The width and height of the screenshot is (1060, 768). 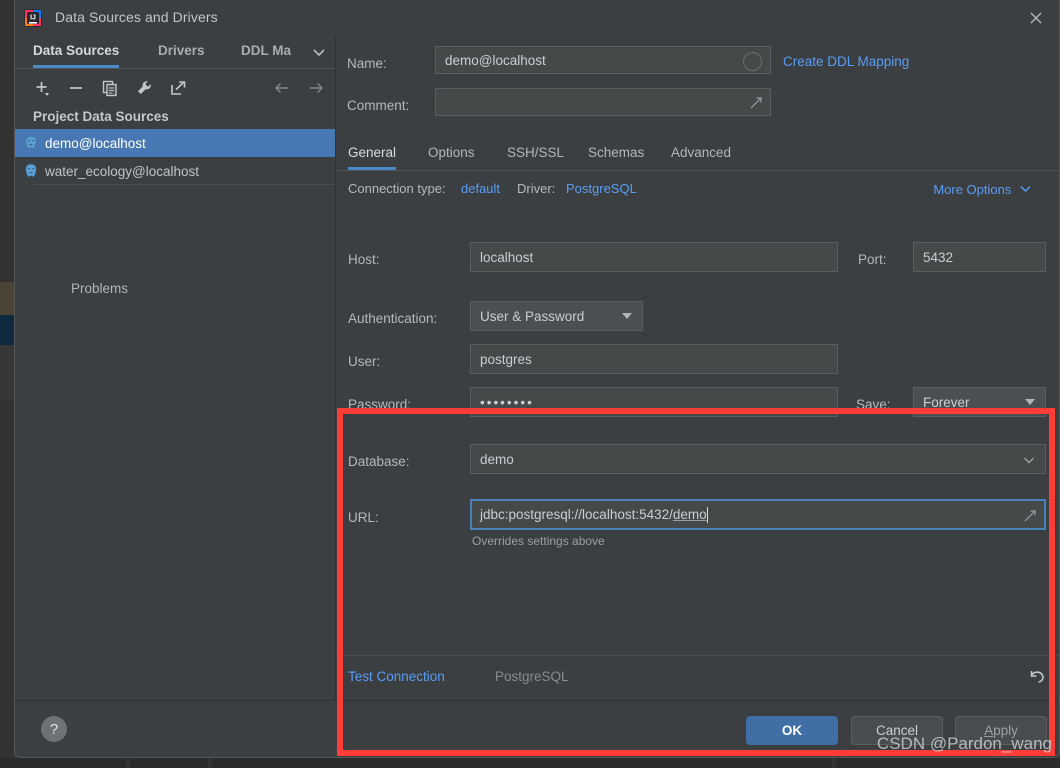 What do you see at coordinates (54, 729) in the screenshot?
I see `help-button: ?` at bounding box center [54, 729].